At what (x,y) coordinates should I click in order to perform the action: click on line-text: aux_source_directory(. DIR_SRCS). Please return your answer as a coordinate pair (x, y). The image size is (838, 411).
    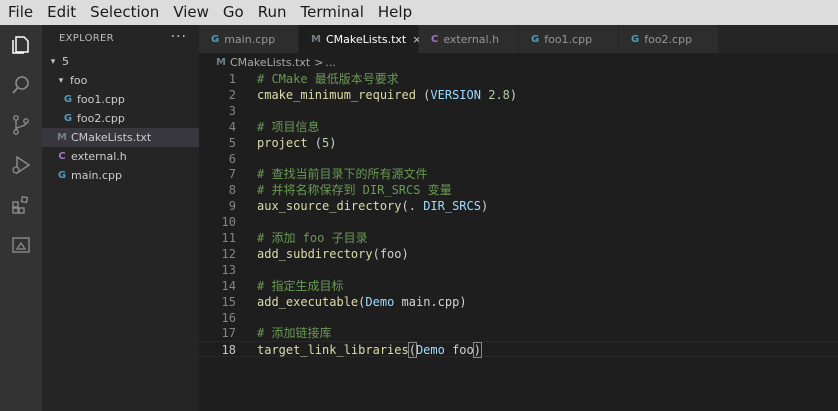
    Looking at the image, I should click on (372, 206).